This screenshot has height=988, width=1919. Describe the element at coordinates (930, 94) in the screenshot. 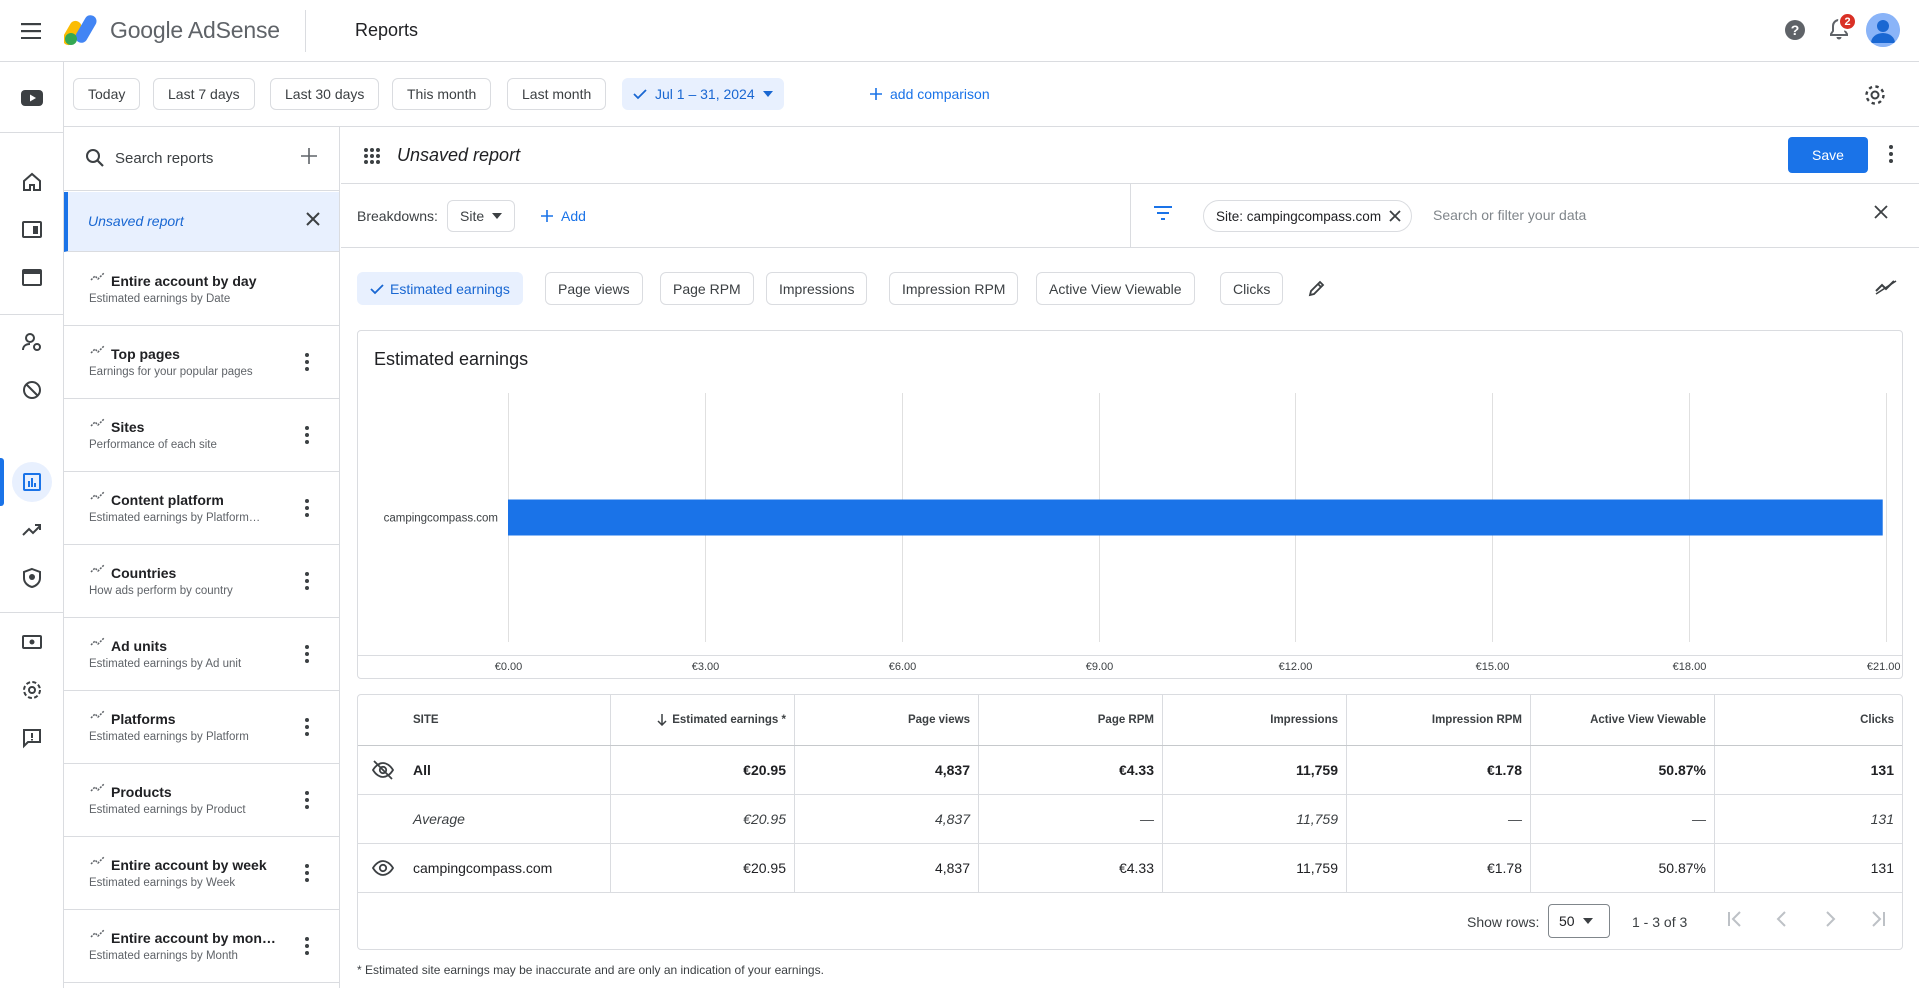

I see `add-comparison-button: add comparison` at that location.